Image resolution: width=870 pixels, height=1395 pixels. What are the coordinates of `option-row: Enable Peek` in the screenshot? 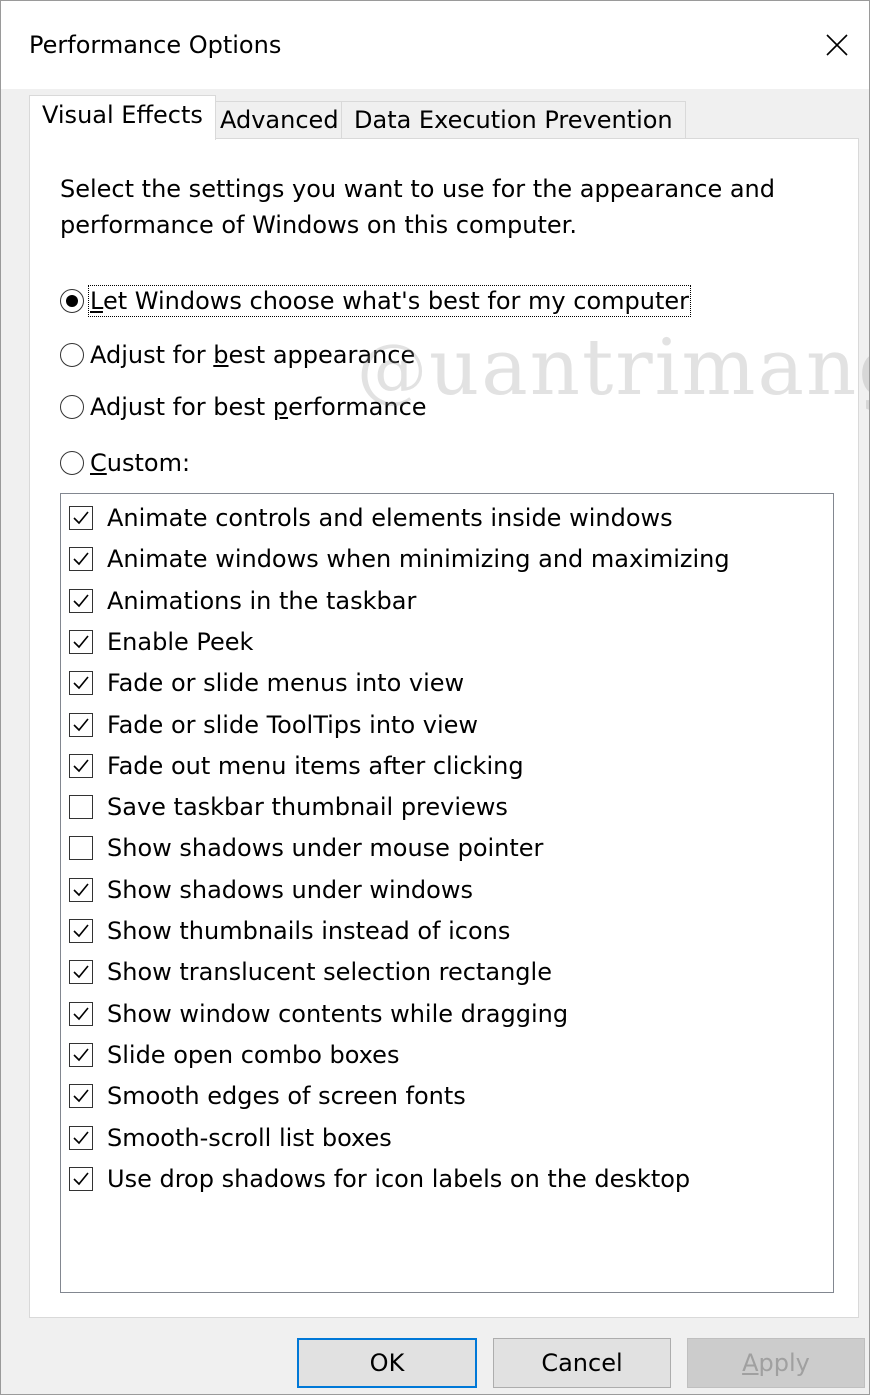 It's located at (161, 642).